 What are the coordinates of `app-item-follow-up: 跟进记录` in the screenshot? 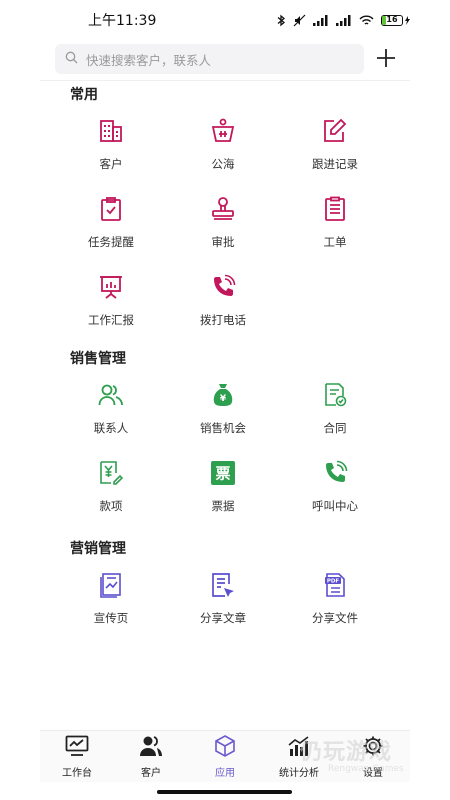 It's located at (335, 144).